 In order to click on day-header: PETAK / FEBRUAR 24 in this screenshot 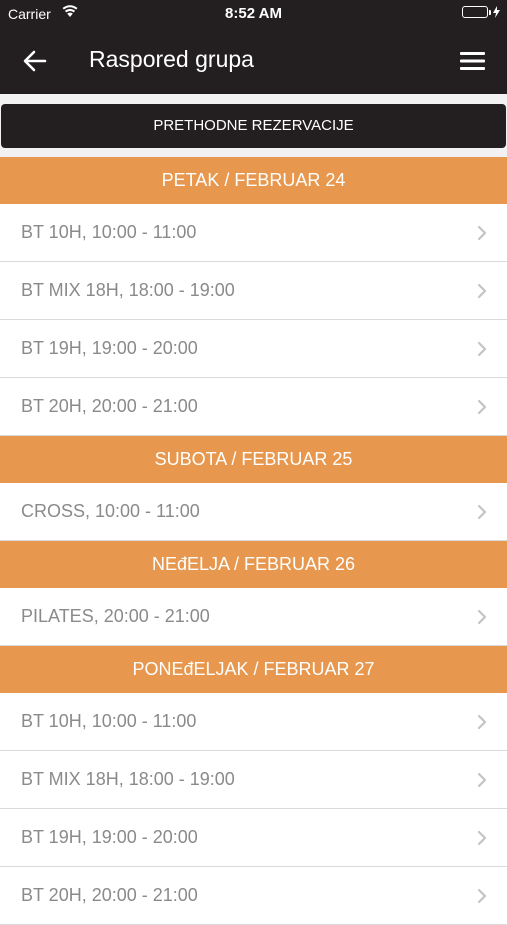, I will do `click(253, 180)`.